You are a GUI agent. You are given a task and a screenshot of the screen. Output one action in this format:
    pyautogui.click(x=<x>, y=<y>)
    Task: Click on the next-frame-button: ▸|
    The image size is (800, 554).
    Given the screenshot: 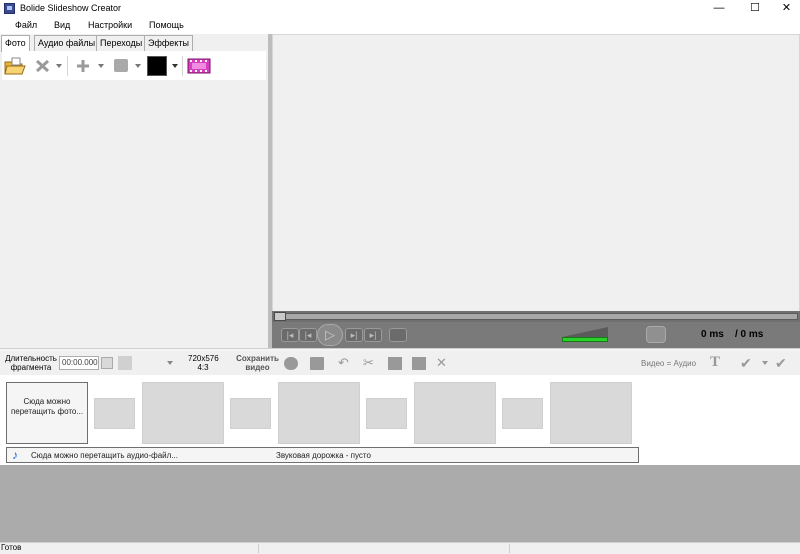 What is the action you would take?
    pyautogui.click(x=354, y=335)
    